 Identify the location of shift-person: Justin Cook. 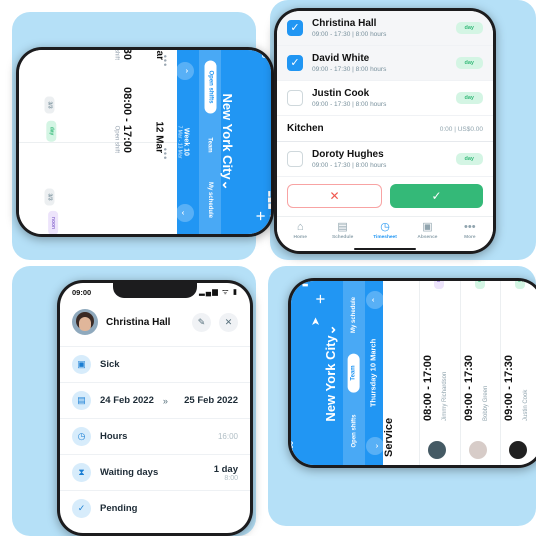
(526, 405).